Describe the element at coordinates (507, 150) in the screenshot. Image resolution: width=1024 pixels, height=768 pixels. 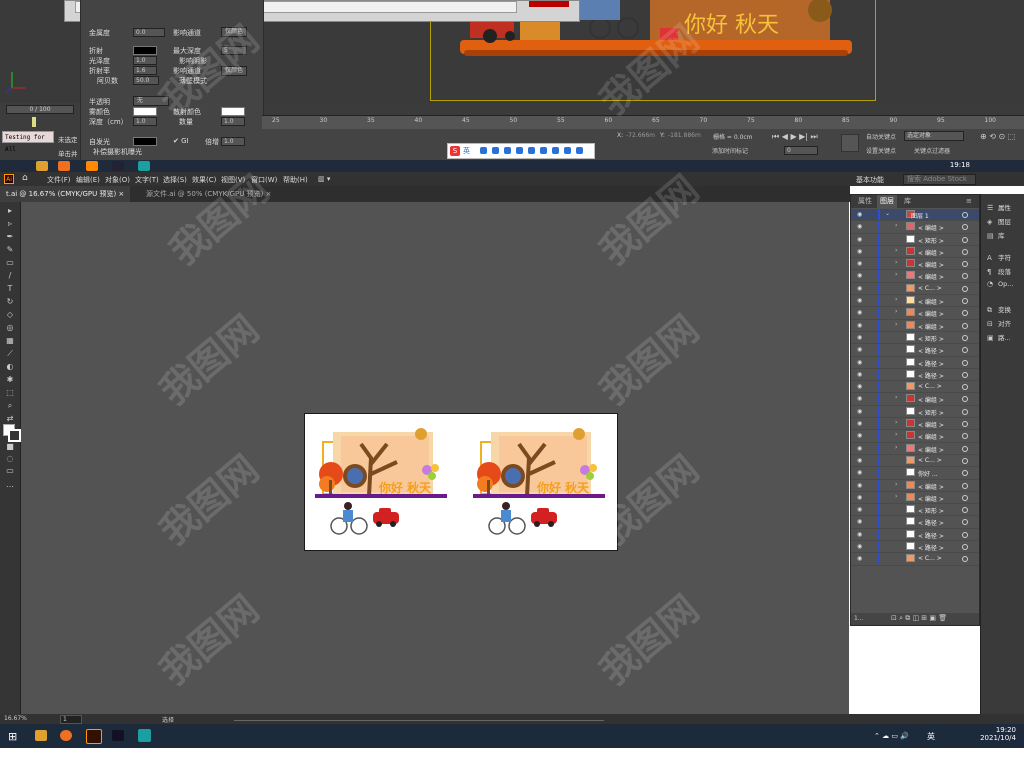
I see `emoji-icon` at that location.